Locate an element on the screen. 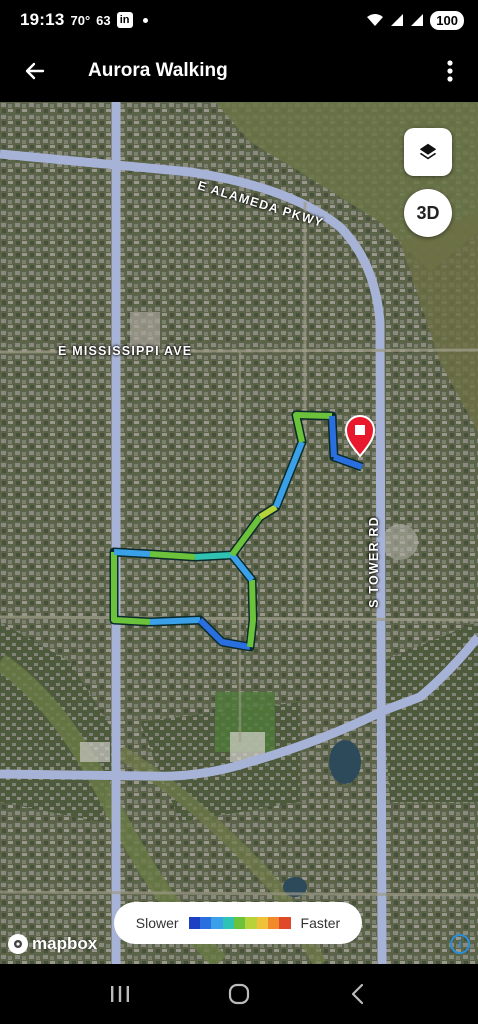  more-options-button is located at coordinates (450, 71).